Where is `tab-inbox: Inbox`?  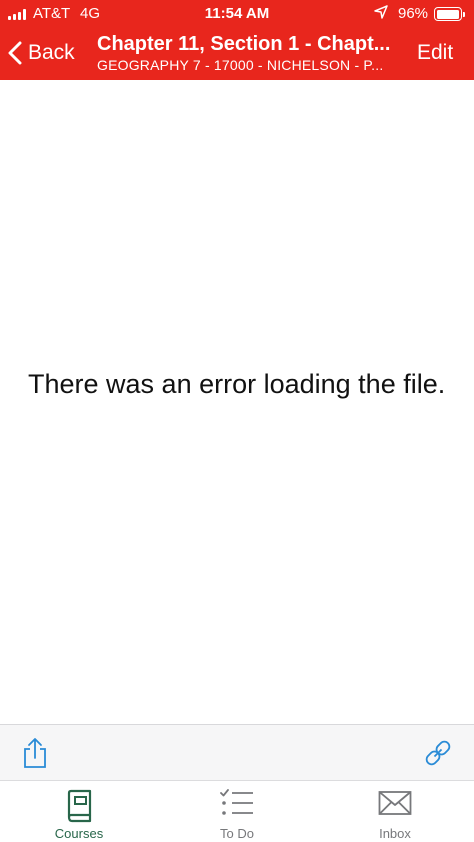 tab-inbox: Inbox is located at coordinates (395, 811).